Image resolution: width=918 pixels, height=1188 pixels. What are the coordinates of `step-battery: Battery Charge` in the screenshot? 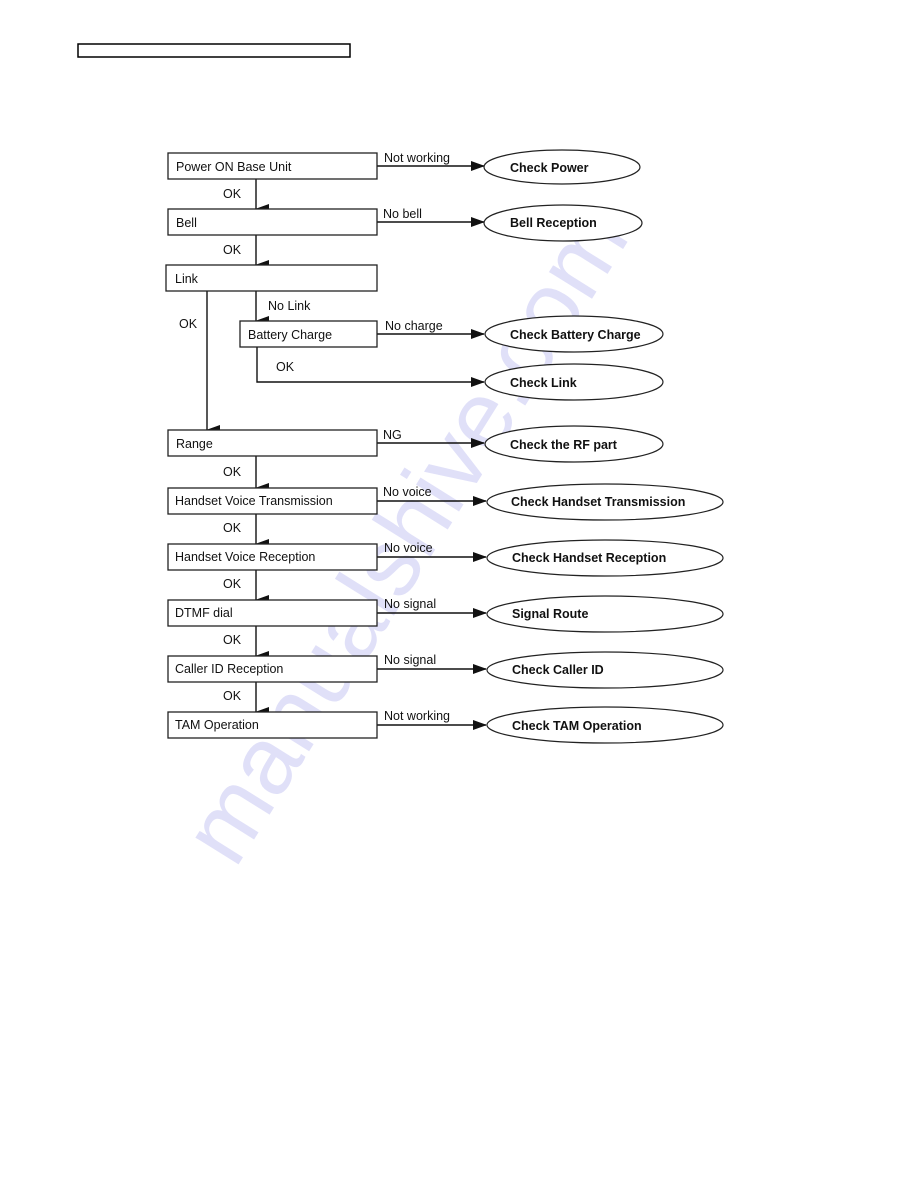 It's located at (308, 334).